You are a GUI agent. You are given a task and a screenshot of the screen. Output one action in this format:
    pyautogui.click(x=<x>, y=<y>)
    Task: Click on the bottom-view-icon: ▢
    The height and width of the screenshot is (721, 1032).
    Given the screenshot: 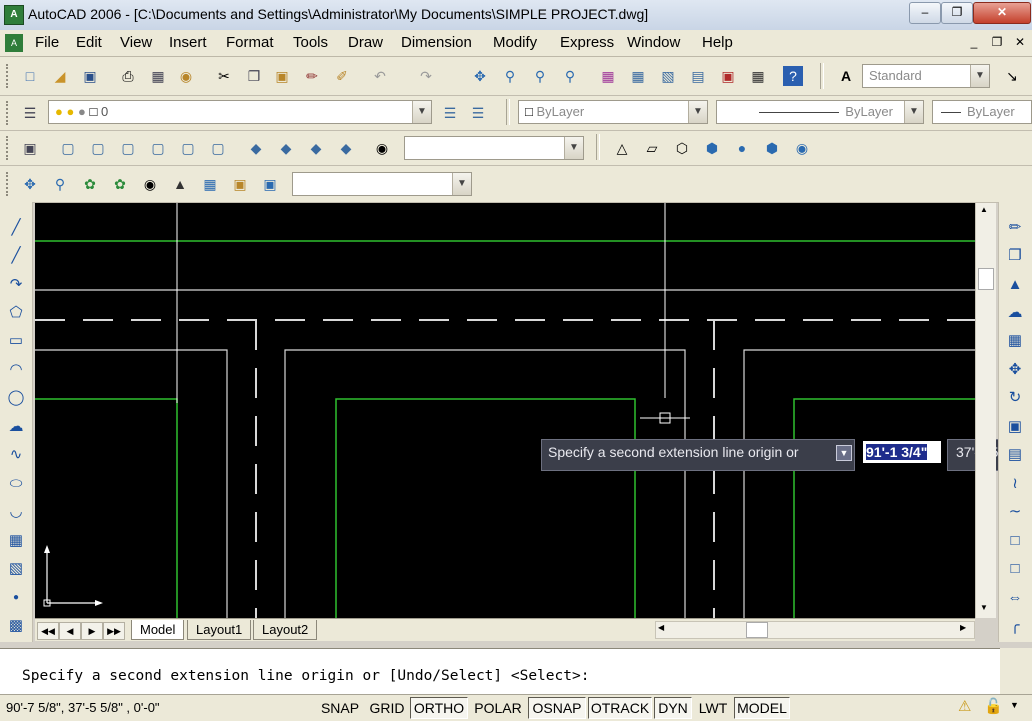 What is the action you would take?
    pyautogui.click(x=98, y=148)
    